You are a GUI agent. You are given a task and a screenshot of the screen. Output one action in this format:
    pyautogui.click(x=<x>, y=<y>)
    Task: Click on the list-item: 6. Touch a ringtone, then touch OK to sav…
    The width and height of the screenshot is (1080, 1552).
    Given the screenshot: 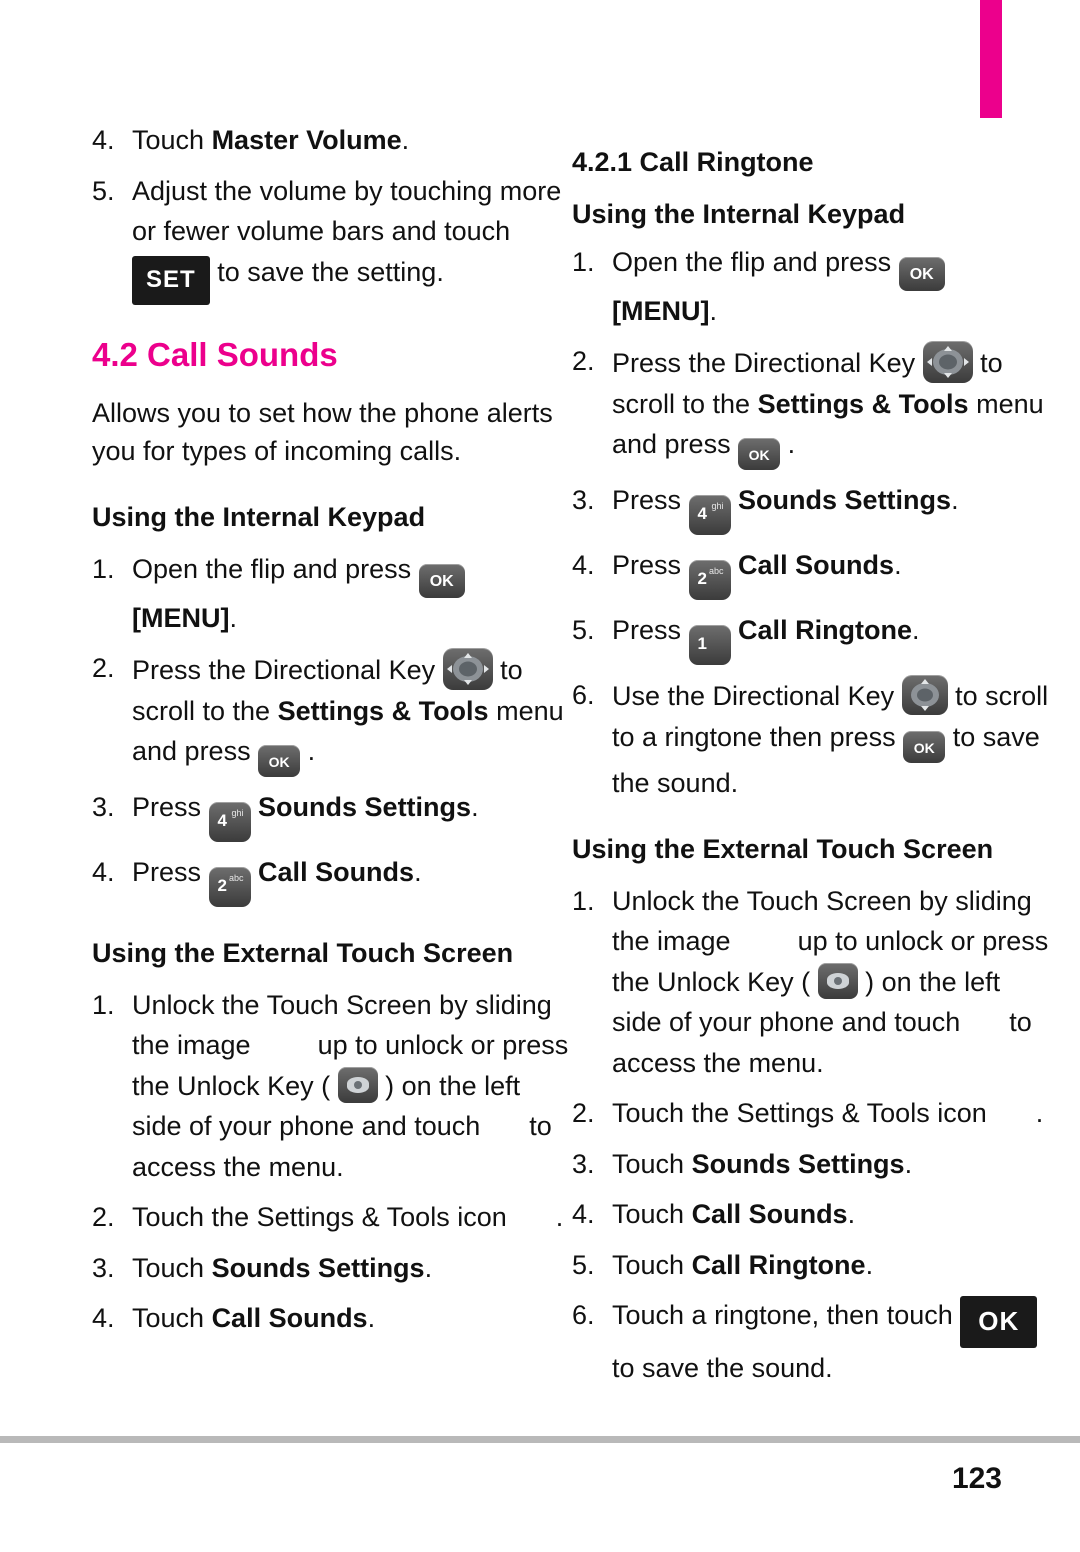 What is the action you would take?
    pyautogui.click(x=812, y=1342)
    